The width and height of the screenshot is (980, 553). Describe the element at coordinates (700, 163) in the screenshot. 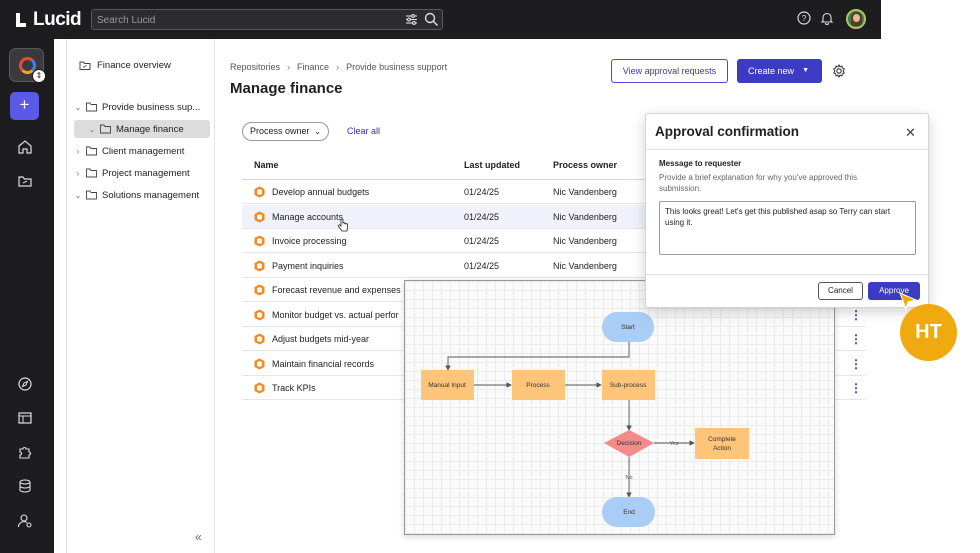

I see `message-label: Message to requester` at that location.